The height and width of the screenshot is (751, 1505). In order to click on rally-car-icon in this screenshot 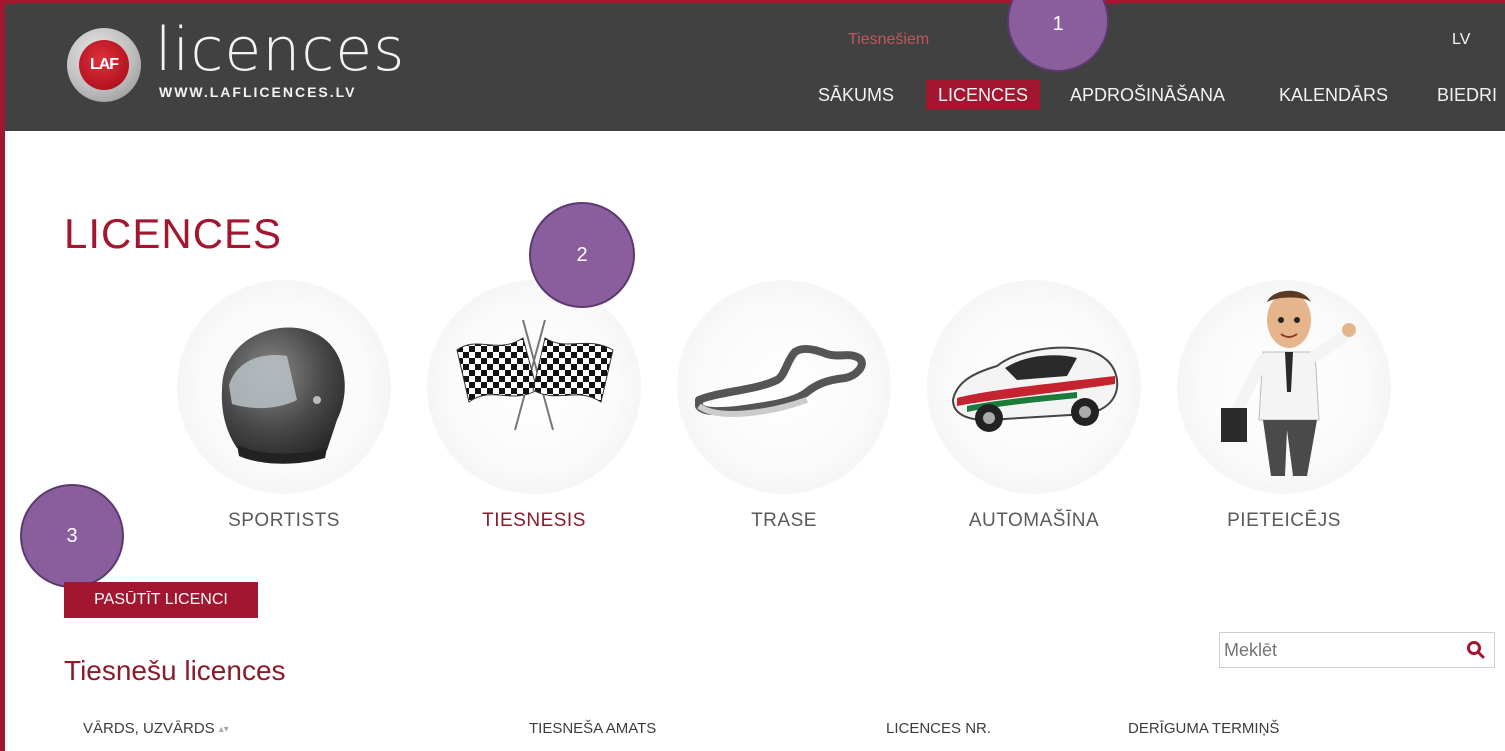, I will do `click(1035, 389)`.